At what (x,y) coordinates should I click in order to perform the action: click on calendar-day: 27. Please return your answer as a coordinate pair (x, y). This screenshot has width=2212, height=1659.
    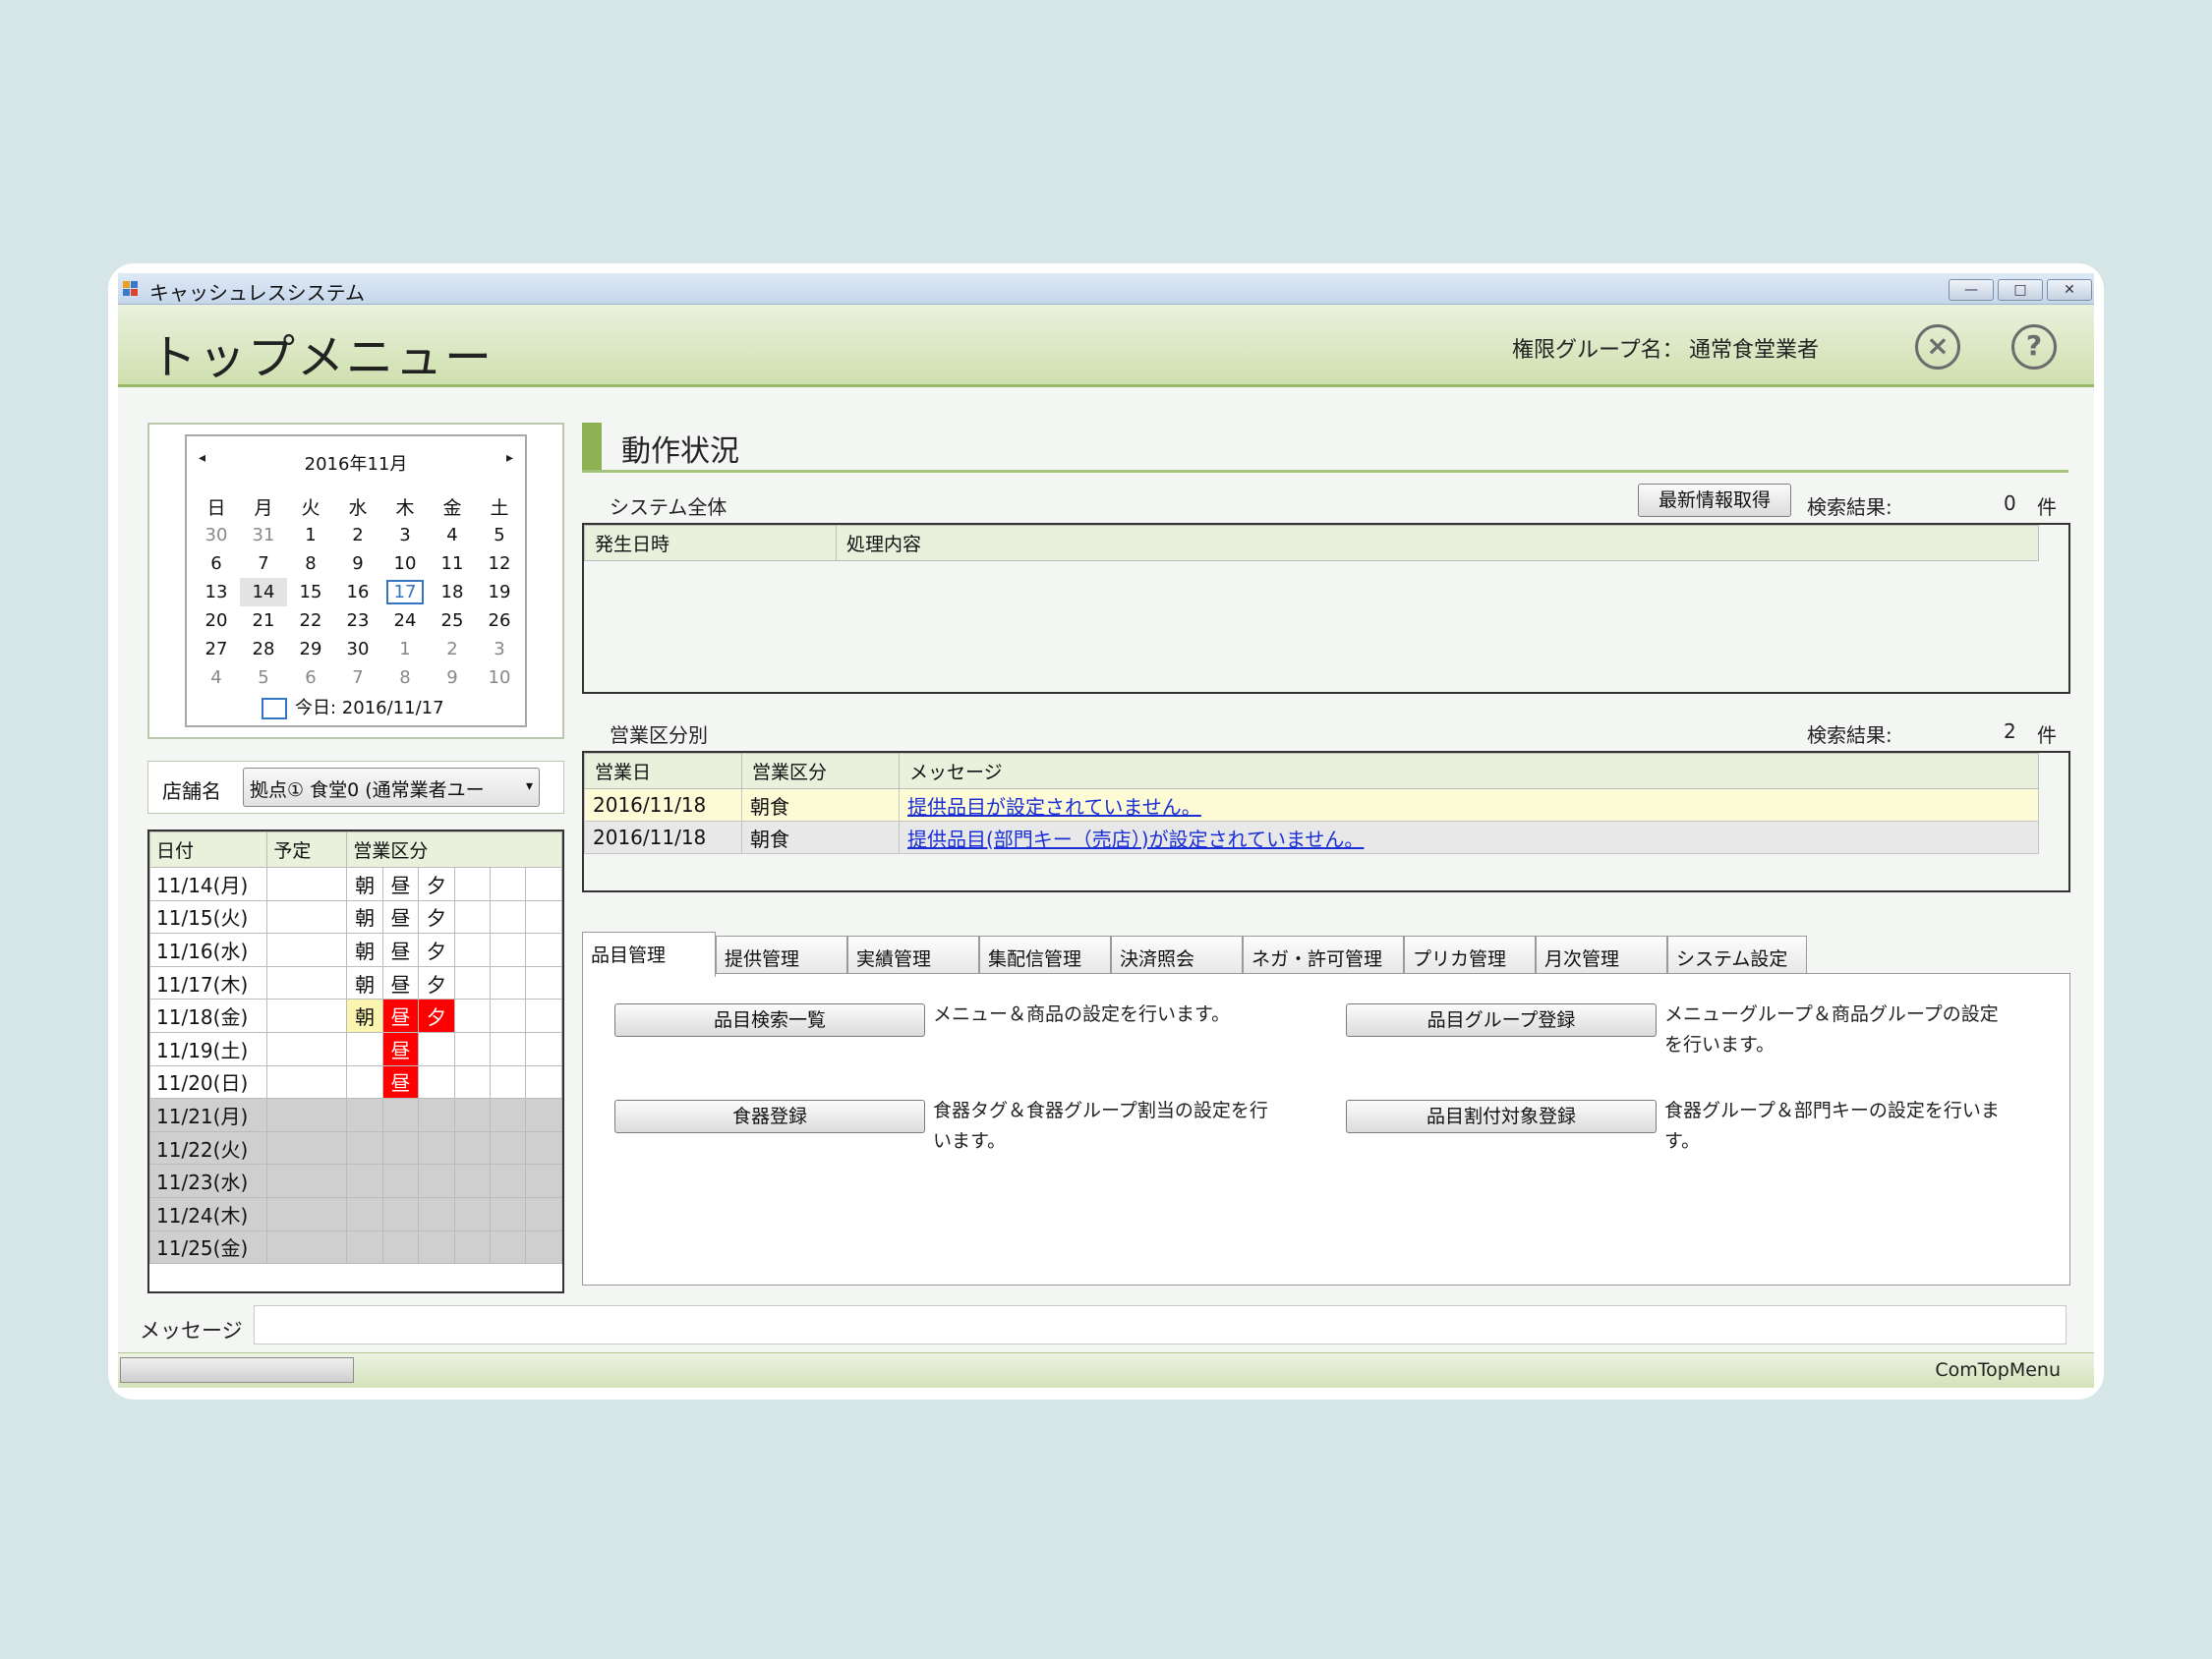
    Looking at the image, I should click on (216, 649).